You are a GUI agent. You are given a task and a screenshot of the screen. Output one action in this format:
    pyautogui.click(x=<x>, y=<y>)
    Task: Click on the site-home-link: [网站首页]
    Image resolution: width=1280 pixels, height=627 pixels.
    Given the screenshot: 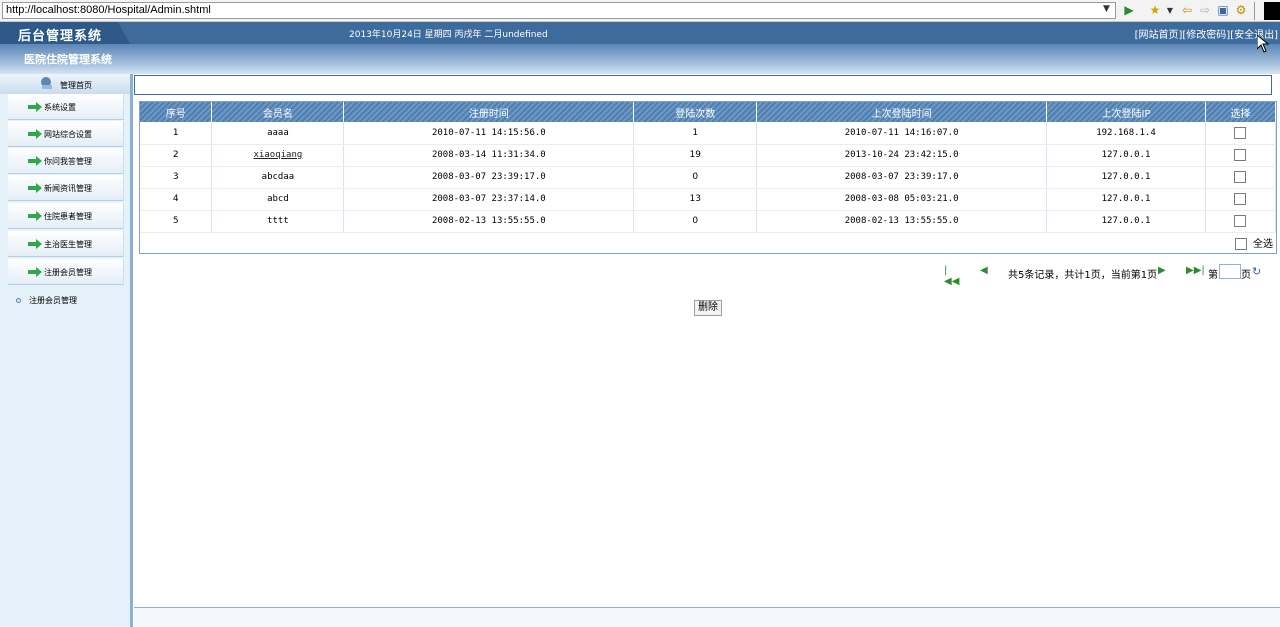 What is the action you would take?
    pyautogui.click(x=1159, y=35)
    